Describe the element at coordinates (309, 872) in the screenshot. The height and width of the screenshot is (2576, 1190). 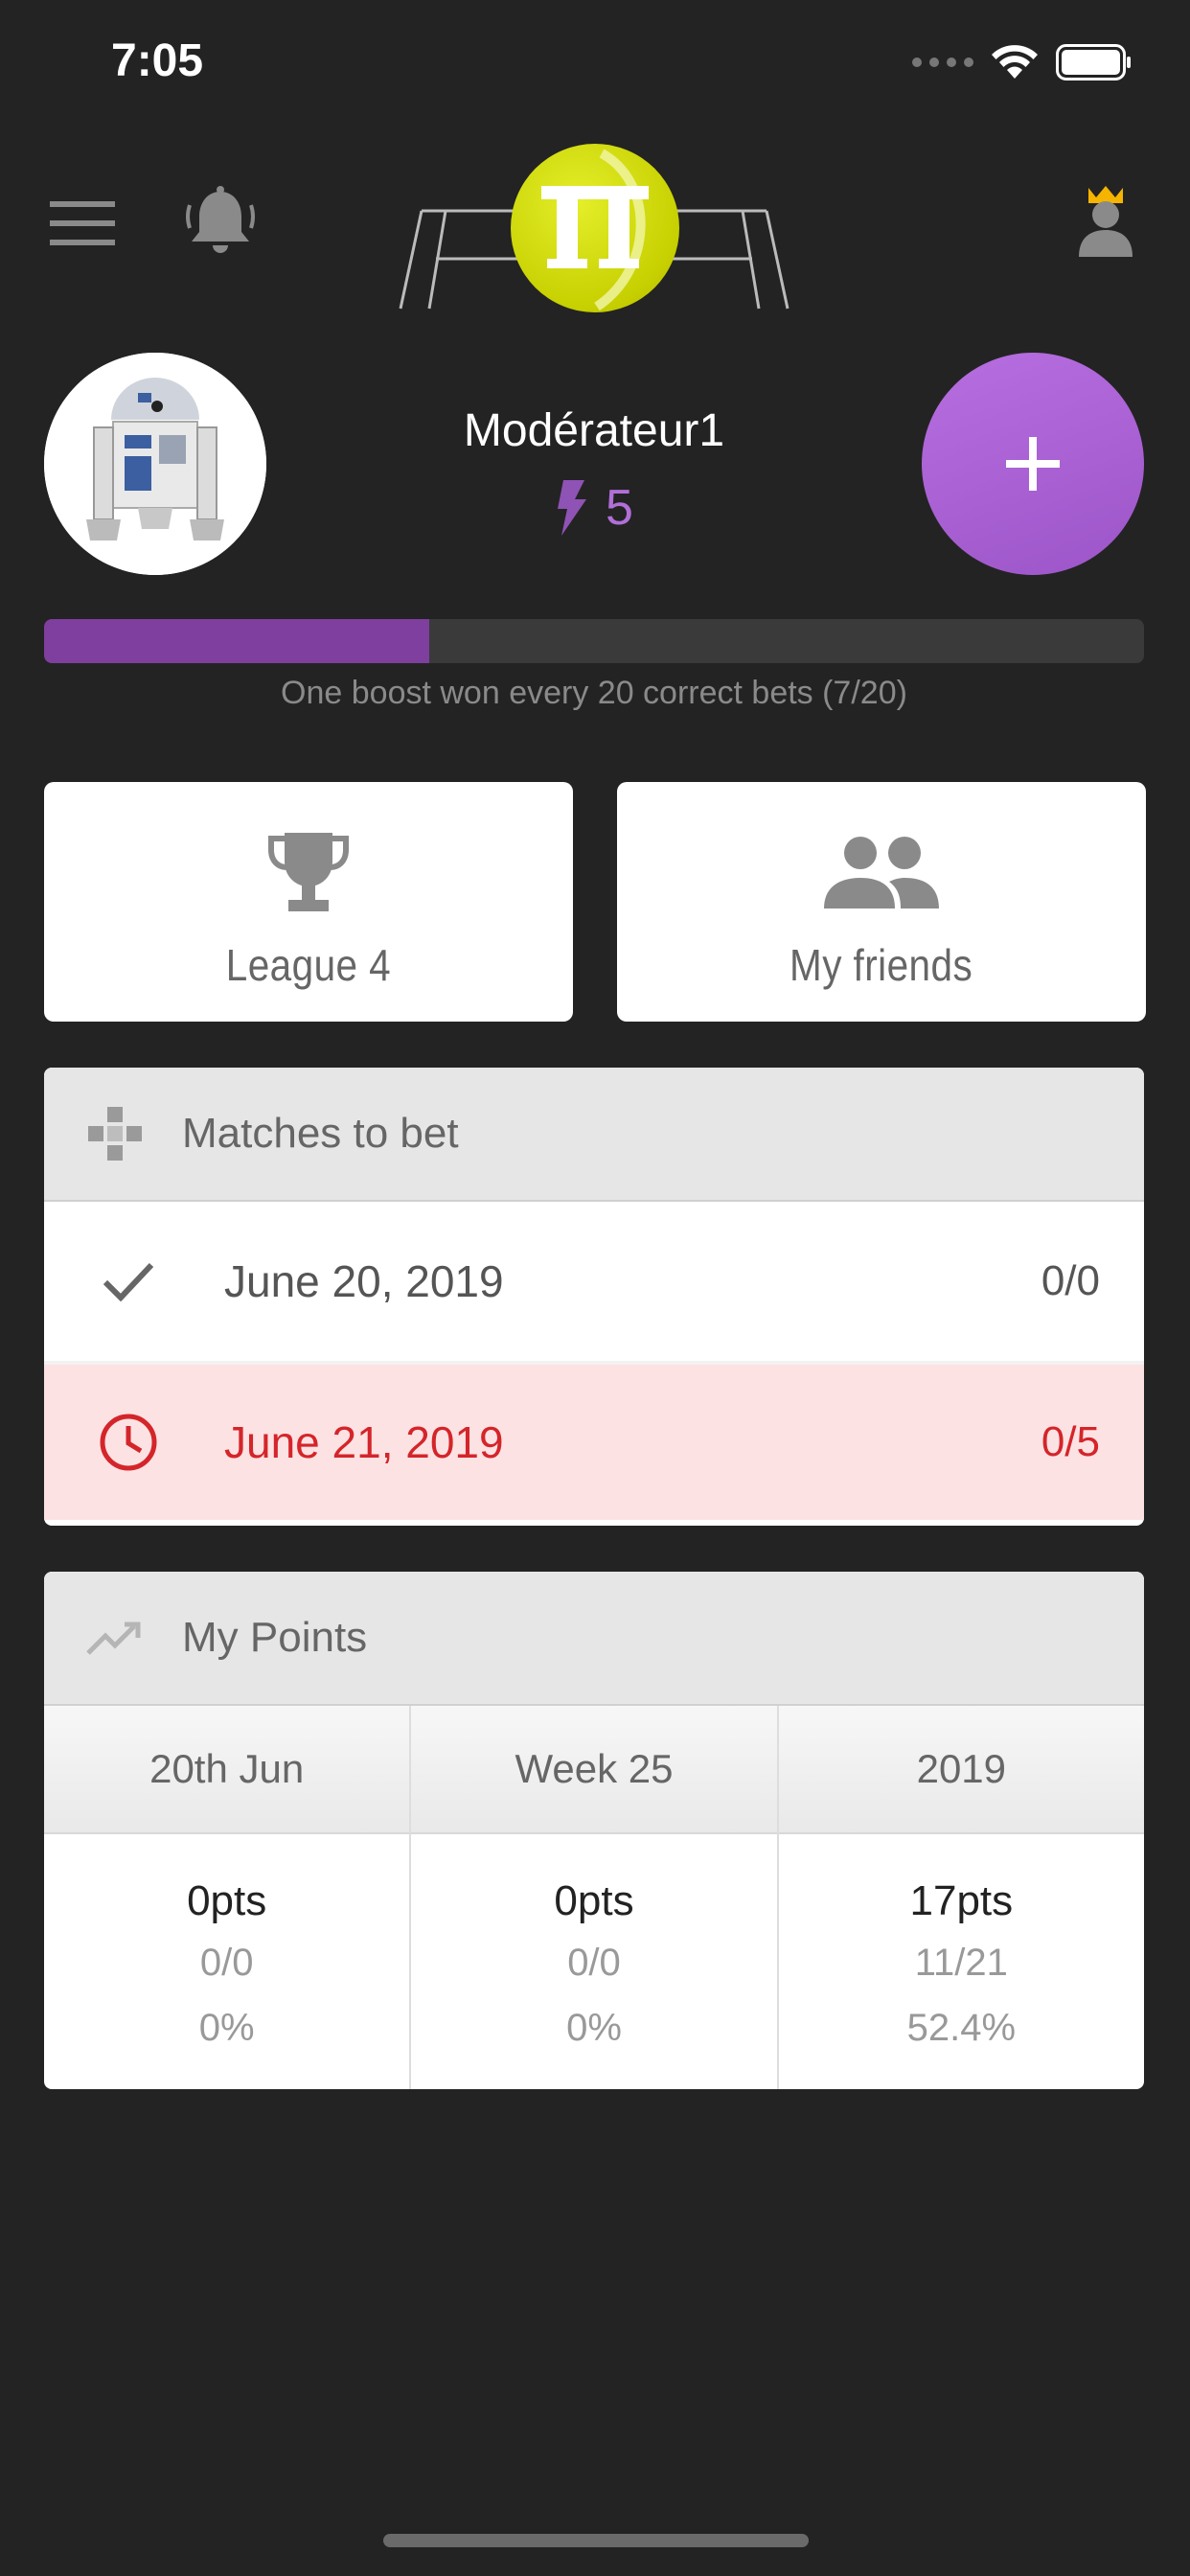
I see `trophy-icon` at that location.